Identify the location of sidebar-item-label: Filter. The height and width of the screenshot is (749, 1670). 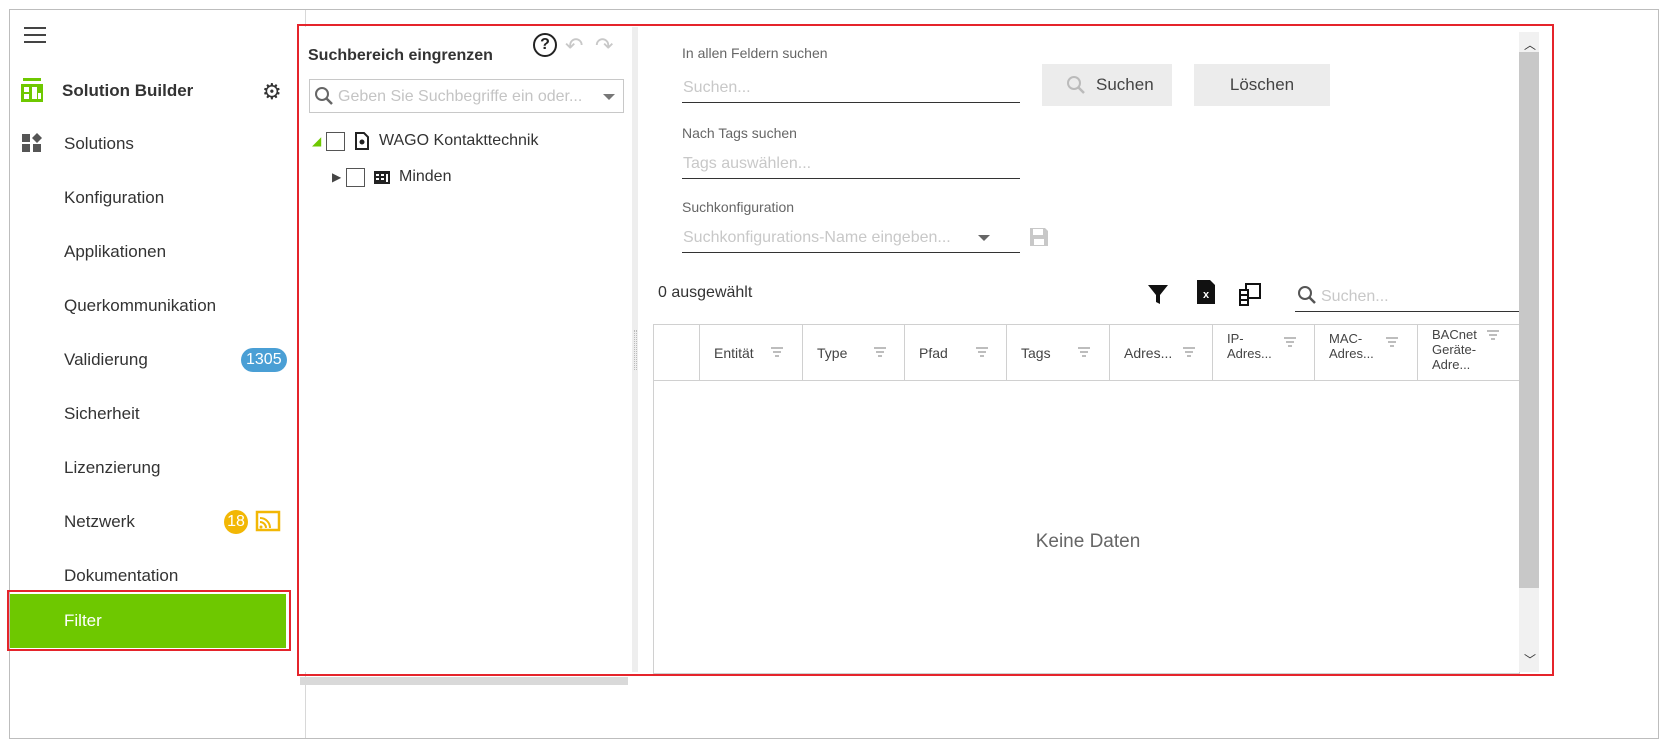
(83, 620).